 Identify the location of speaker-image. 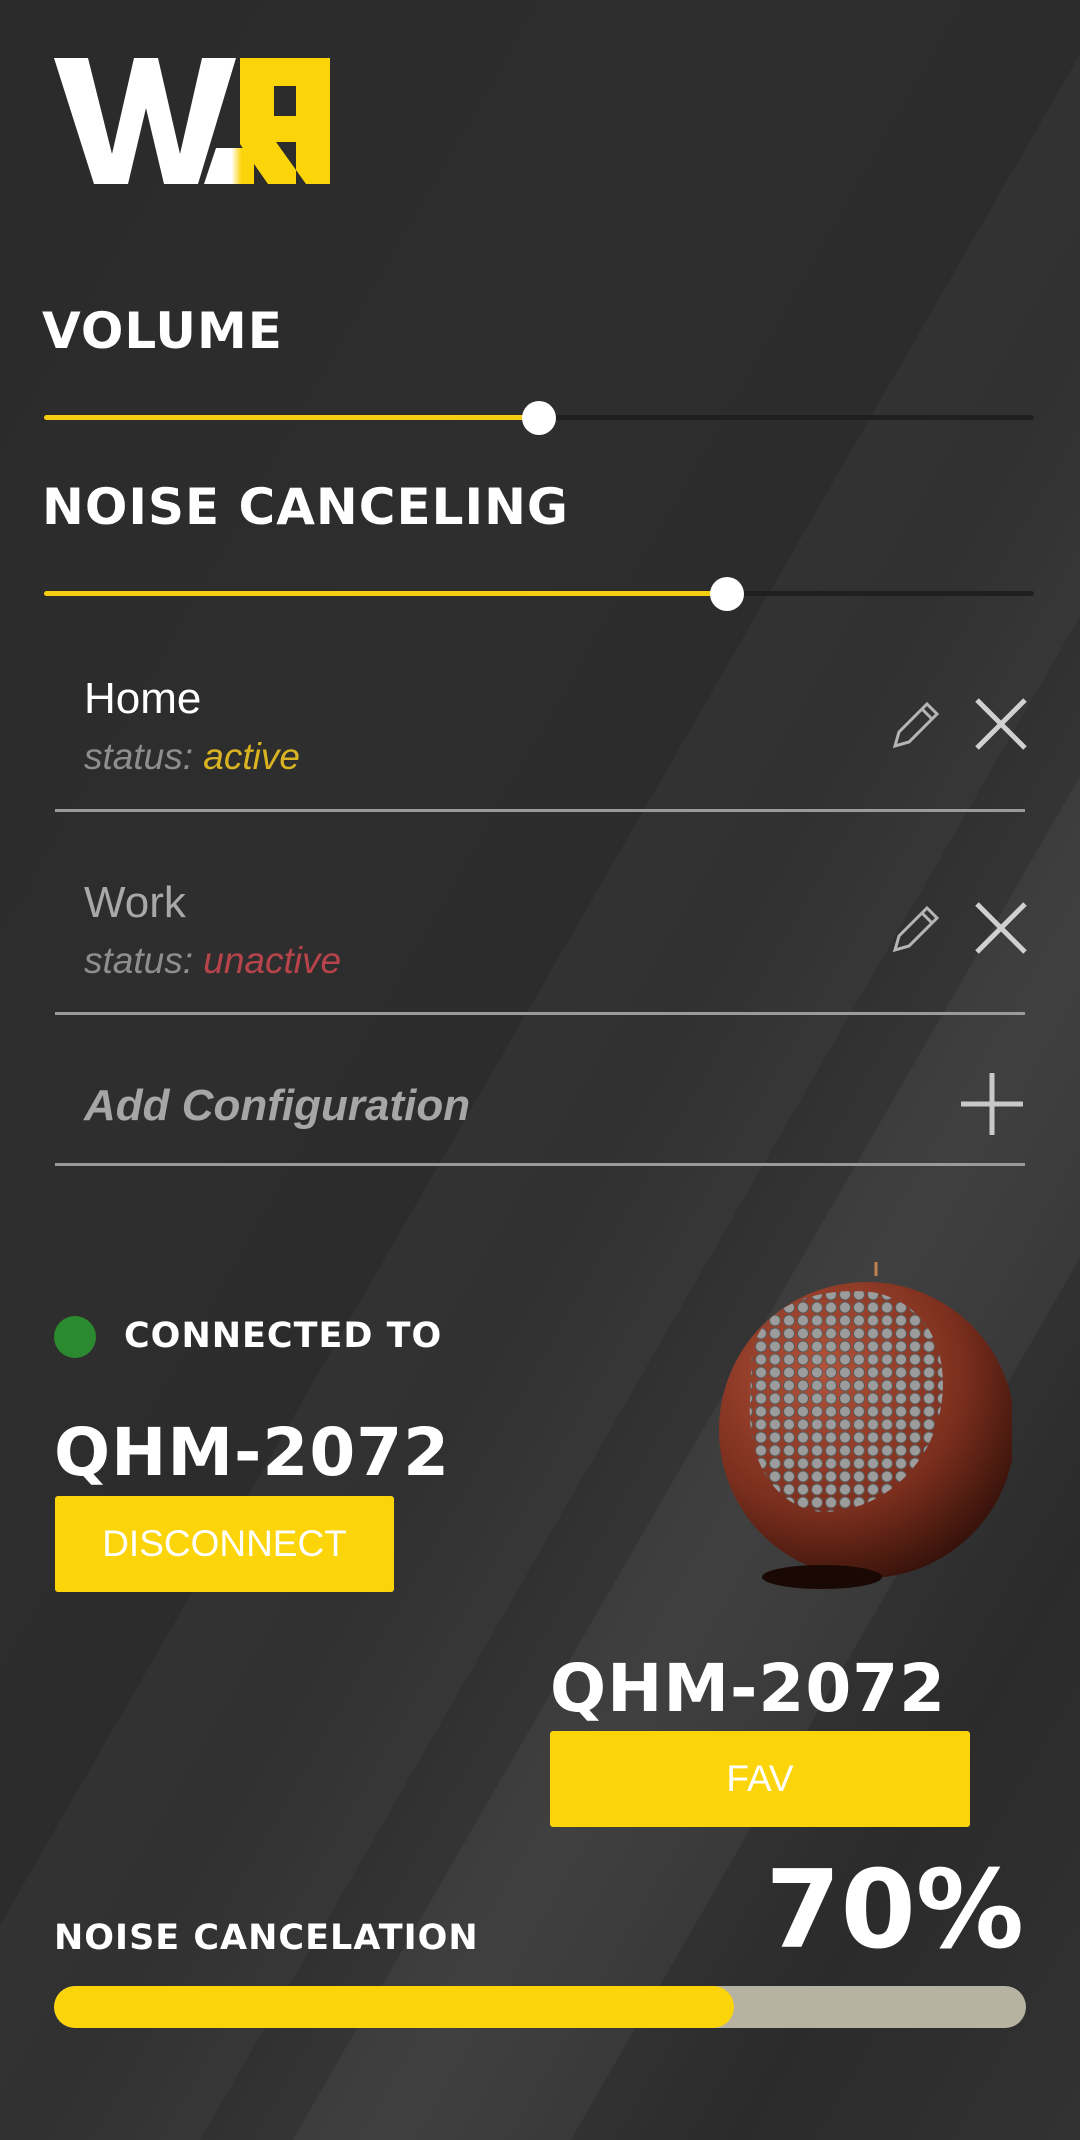
(865, 1425).